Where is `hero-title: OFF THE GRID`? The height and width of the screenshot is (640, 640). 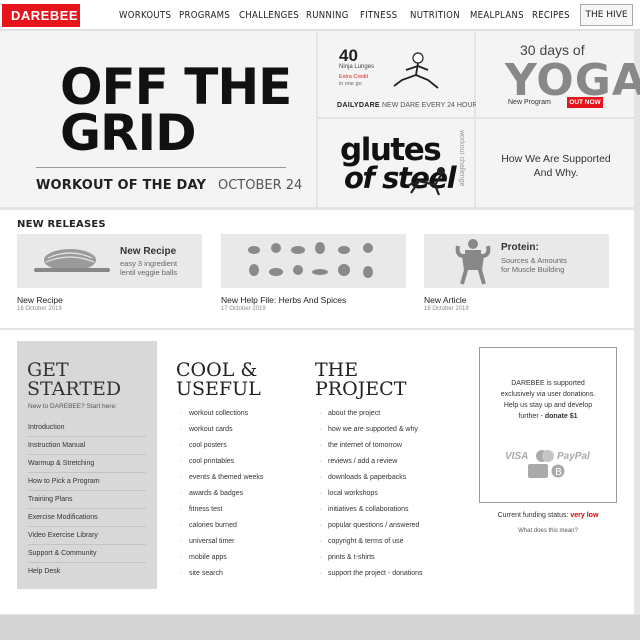
hero-title: OFF THE GRID is located at coordinates (176, 110).